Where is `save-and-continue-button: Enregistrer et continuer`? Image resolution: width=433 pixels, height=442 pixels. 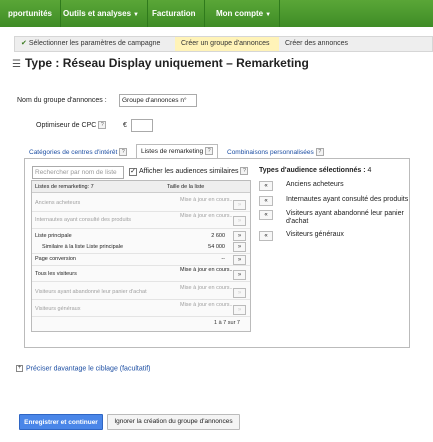
save-and-continue-button: Enregistrer et continuer is located at coordinates (61, 422).